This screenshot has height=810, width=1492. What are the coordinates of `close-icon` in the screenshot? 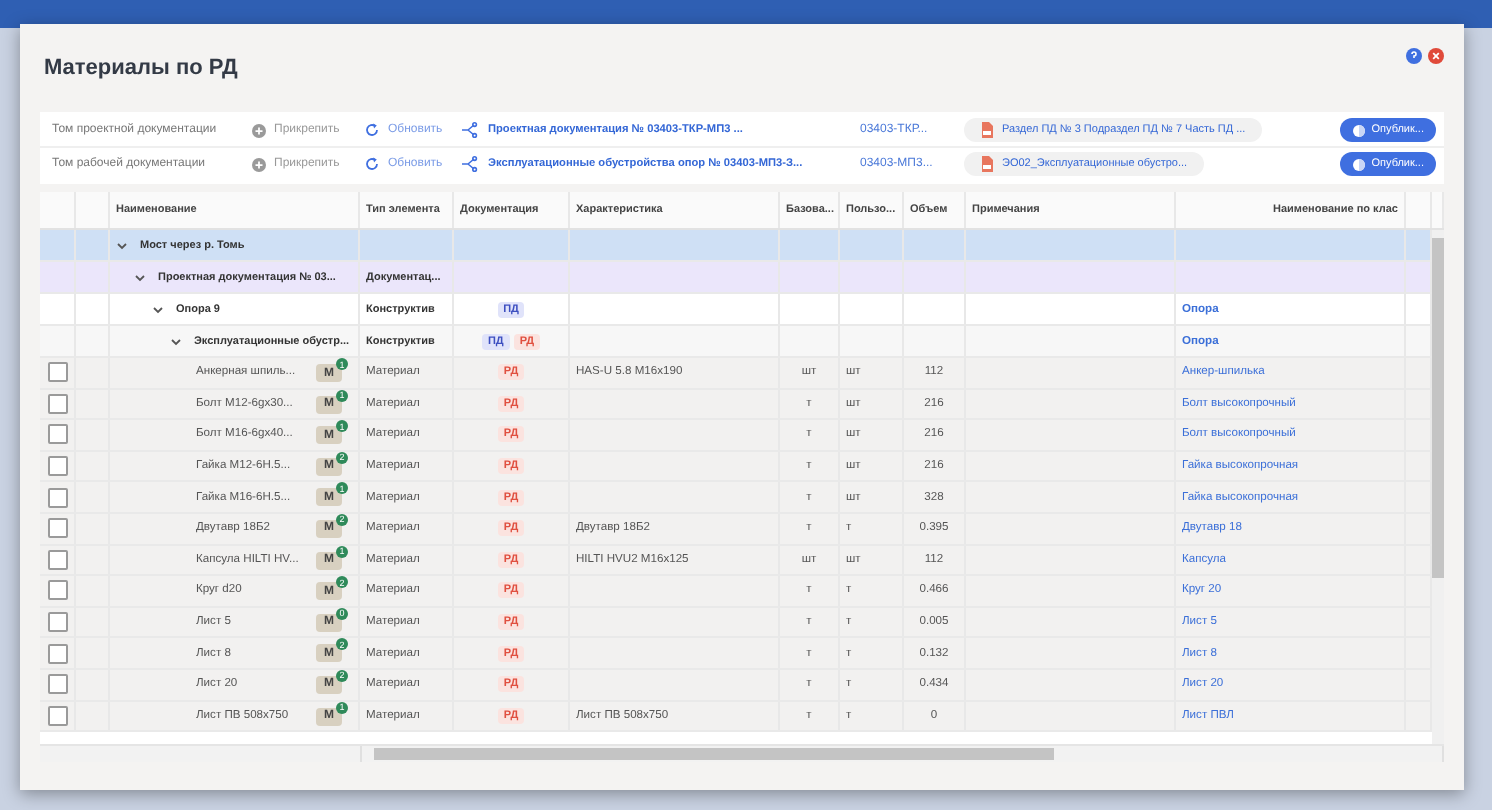 It's located at (1436, 56).